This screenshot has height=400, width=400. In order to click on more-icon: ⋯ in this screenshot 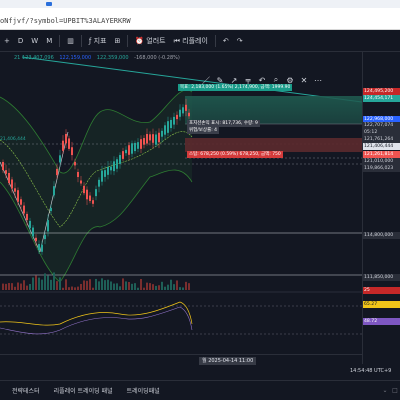, I will do `click(318, 80)`.